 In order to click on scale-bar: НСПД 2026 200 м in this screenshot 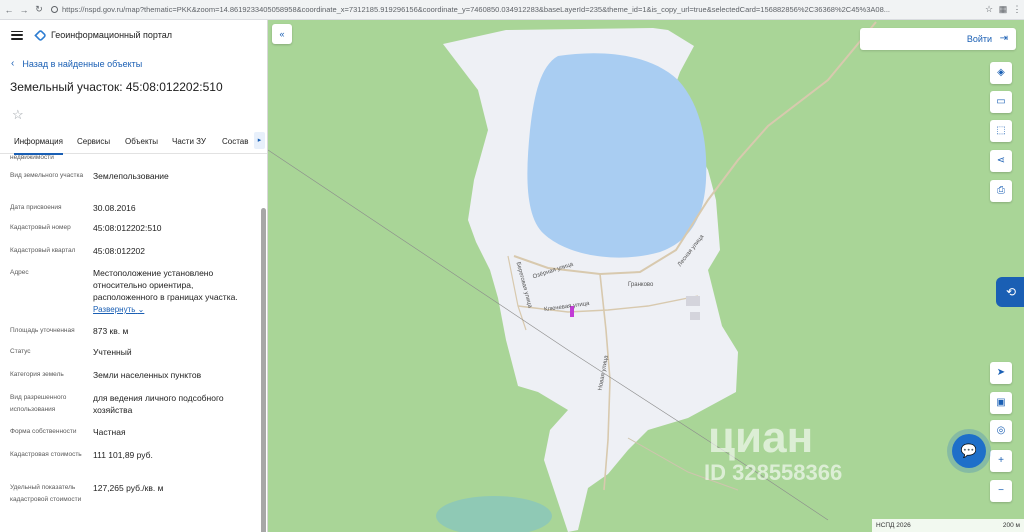, I will do `click(948, 525)`.